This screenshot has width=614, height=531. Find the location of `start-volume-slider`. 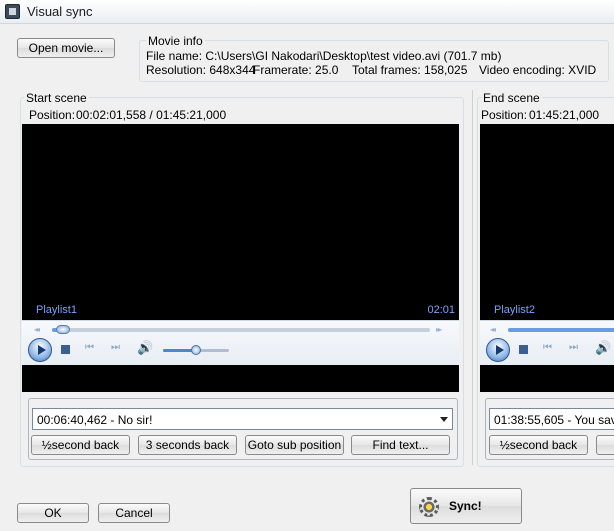

start-volume-slider is located at coordinates (196, 350).